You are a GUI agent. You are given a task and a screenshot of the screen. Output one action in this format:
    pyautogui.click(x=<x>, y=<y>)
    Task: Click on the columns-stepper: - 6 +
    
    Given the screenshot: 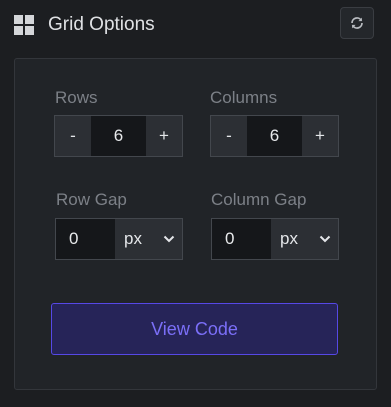 What is the action you would take?
    pyautogui.click(x=274, y=136)
    